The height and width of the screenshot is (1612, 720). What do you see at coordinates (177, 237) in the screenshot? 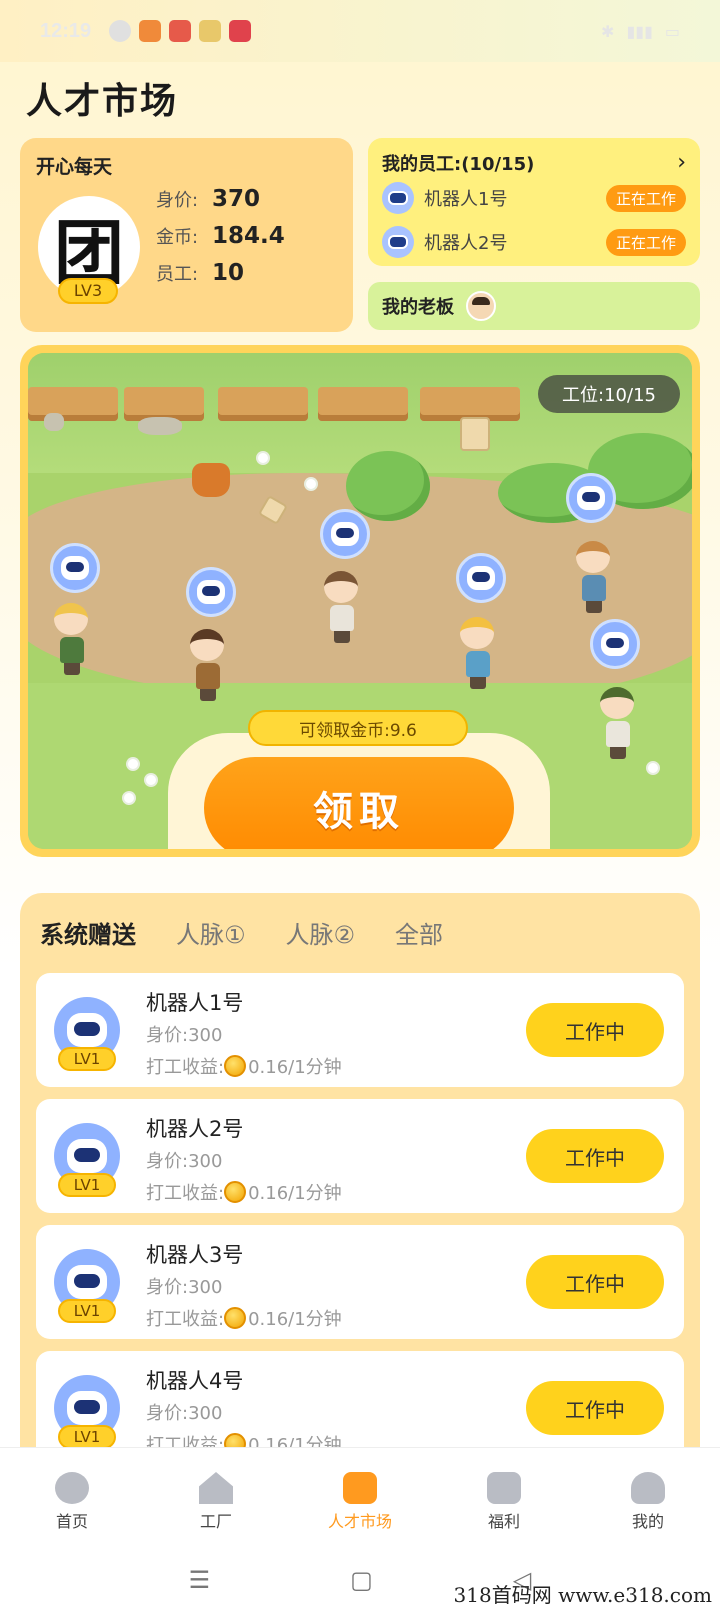
I see `stat-label: 金币:` at bounding box center [177, 237].